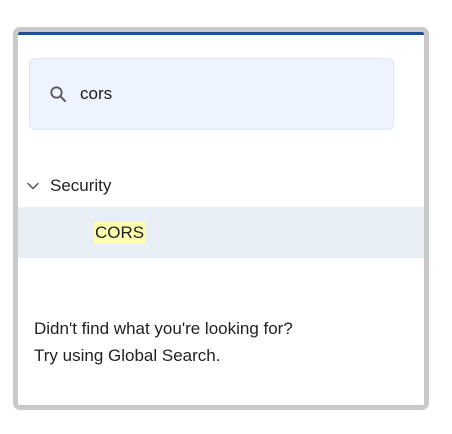  Describe the element at coordinates (33, 186) in the screenshot. I see `chevron-down-icon` at that location.